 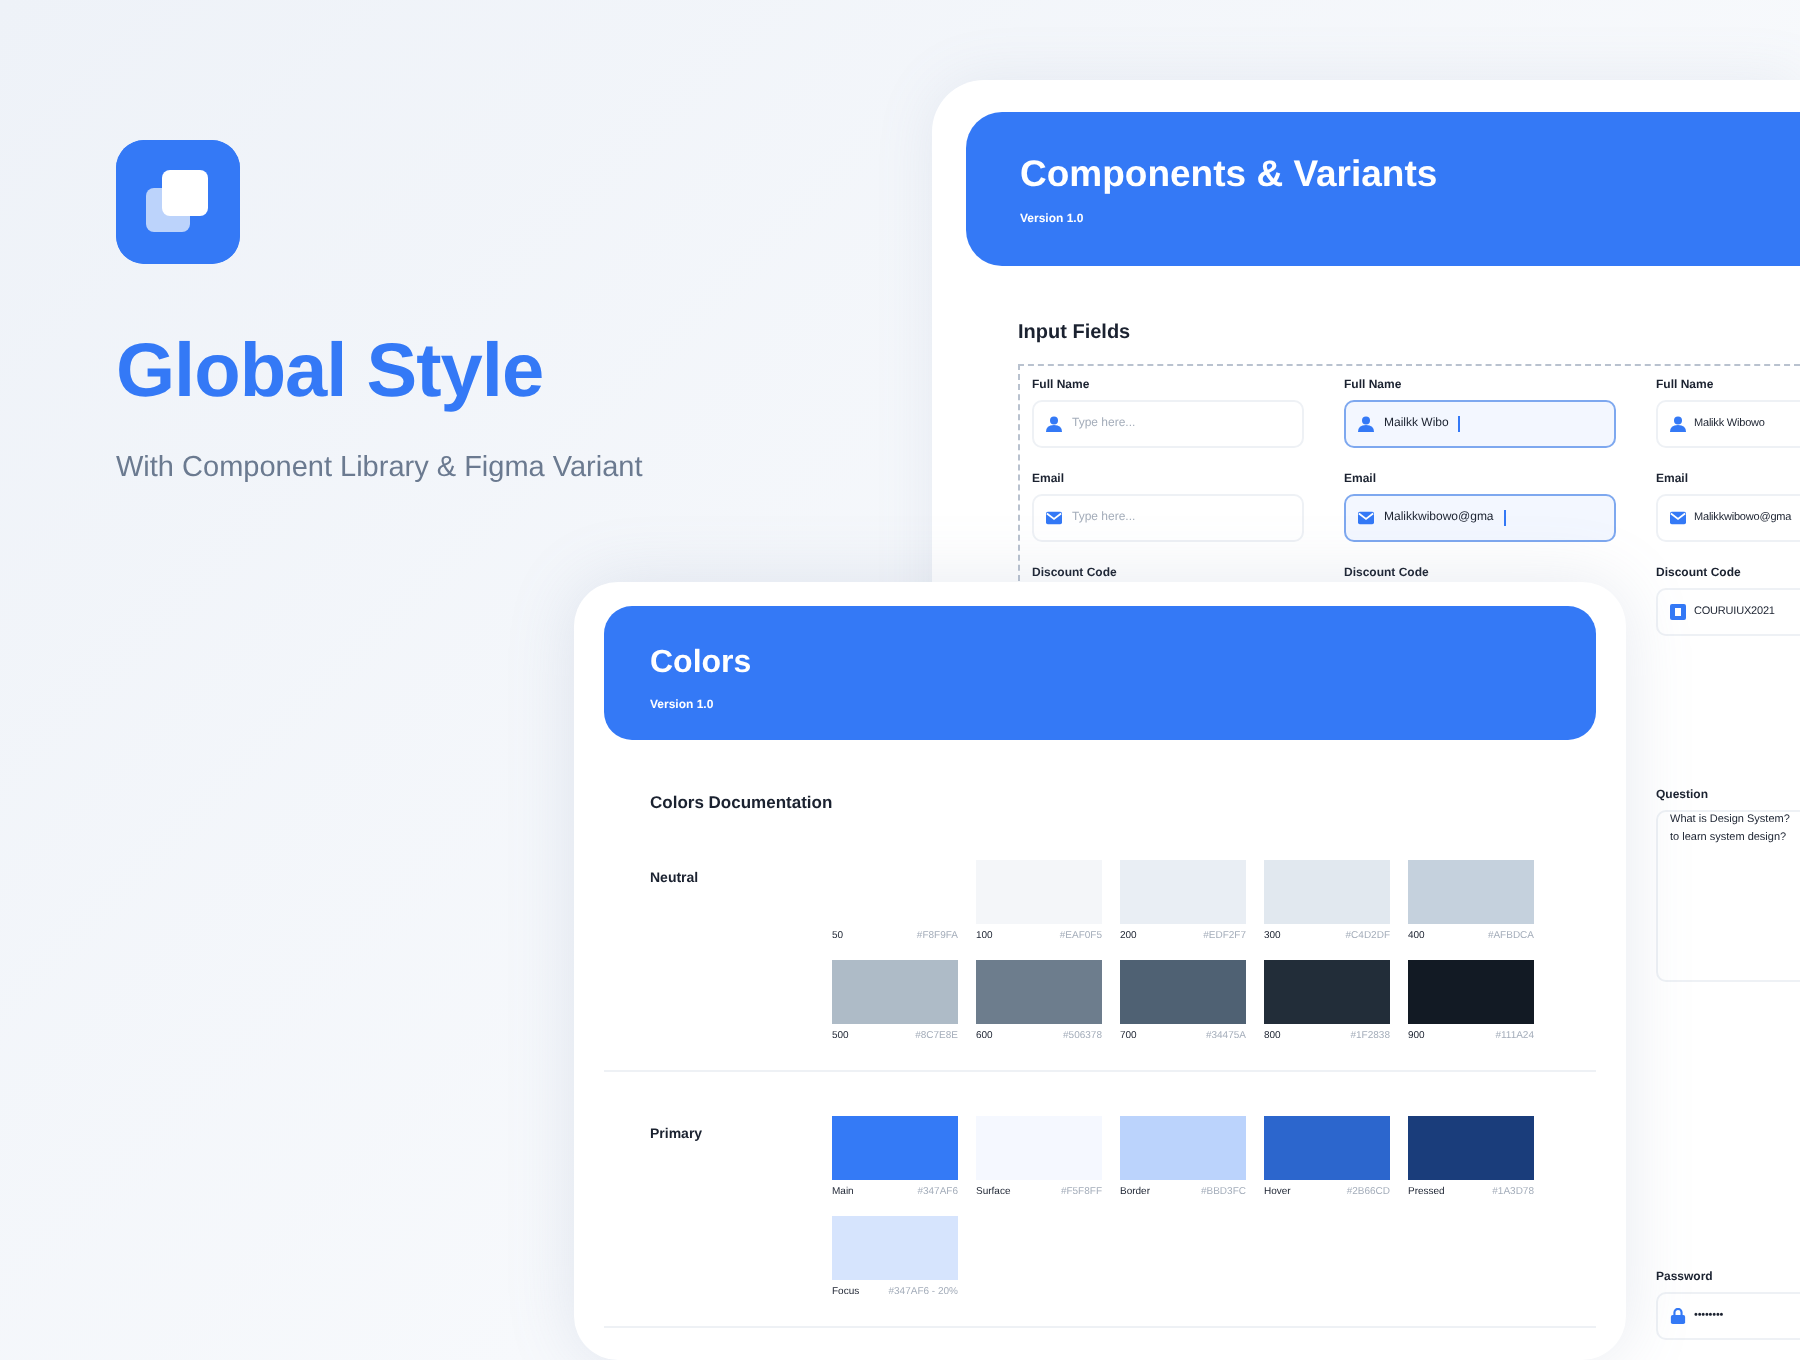 What do you see at coordinates (1230, 174) in the screenshot?
I see `card-title: Components & Variants` at bounding box center [1230, 174].